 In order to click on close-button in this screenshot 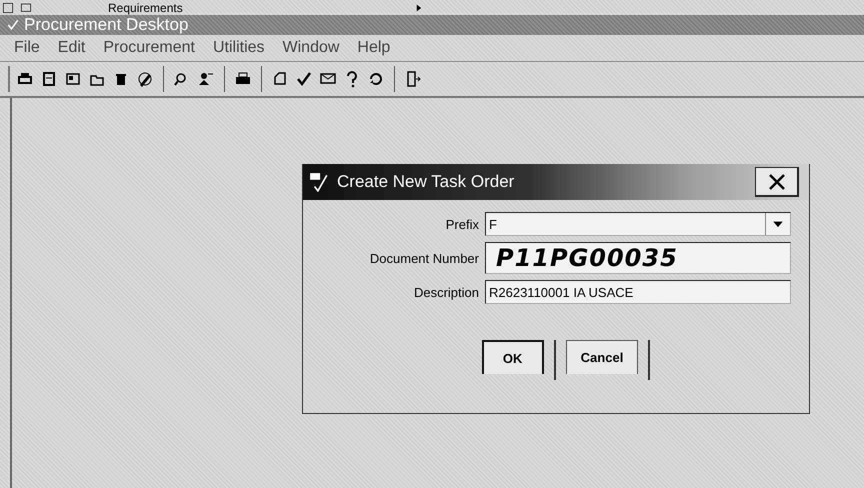, I will do `click(777, 182)`.